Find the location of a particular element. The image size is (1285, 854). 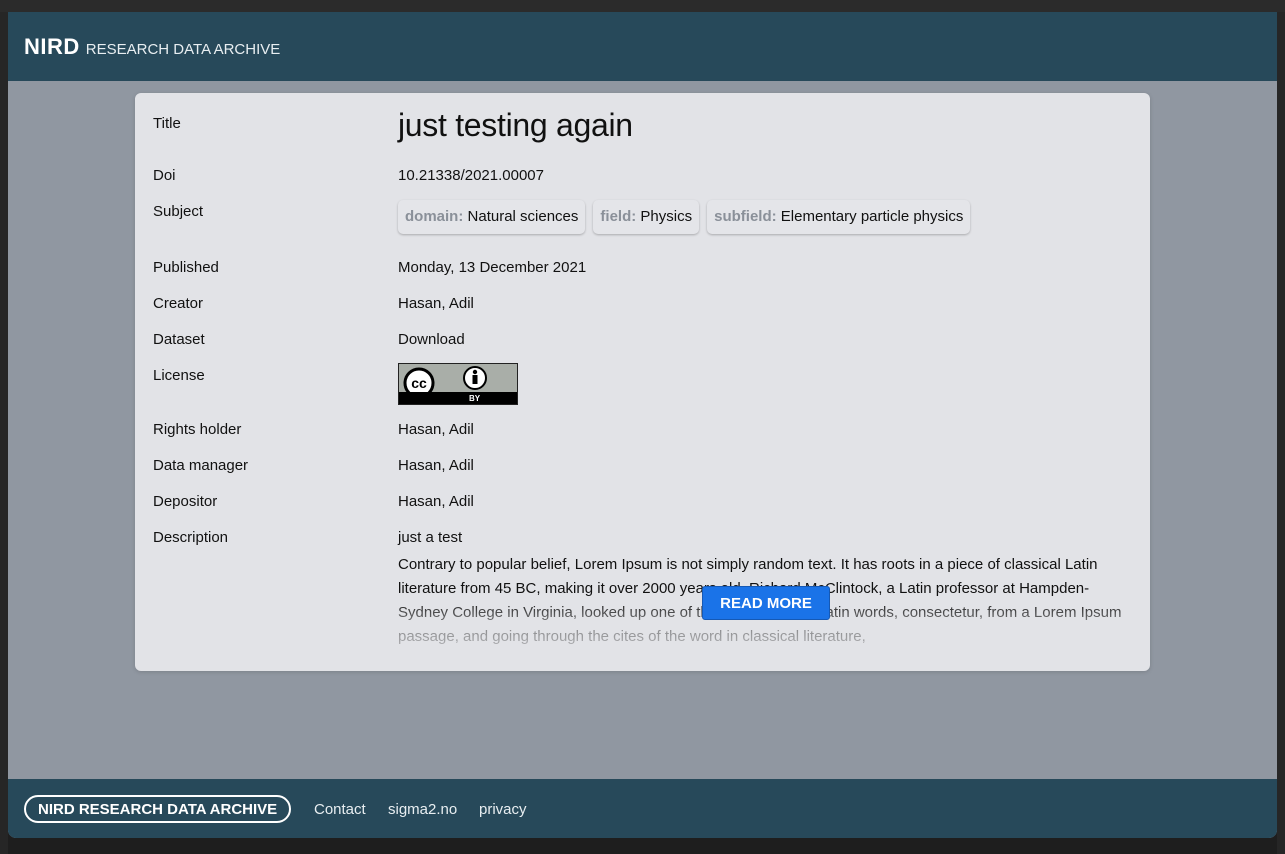

cc-icon: cc is located at coordinates (445, 379).